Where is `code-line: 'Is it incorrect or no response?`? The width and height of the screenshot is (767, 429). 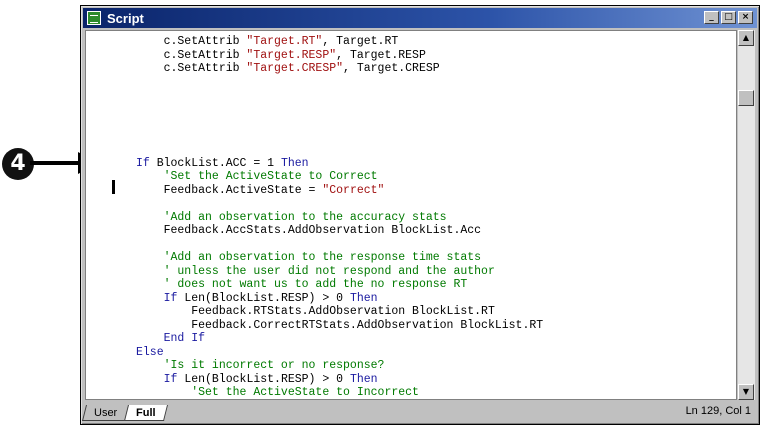 code-line: 'Is it incorrect or no response? is located at coordinates (339, 366).